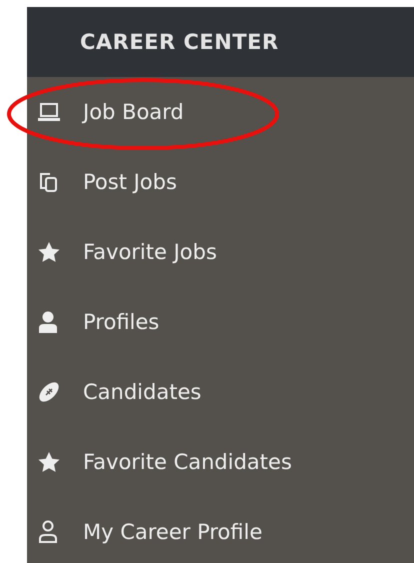 This screenshot has height=563, width=414. I want to click on menu-item: Job Board, so click(133, 112).